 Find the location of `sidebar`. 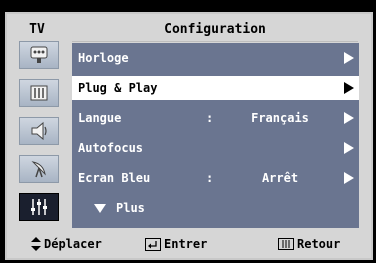

sidebar is located at coordinates (39, 137).